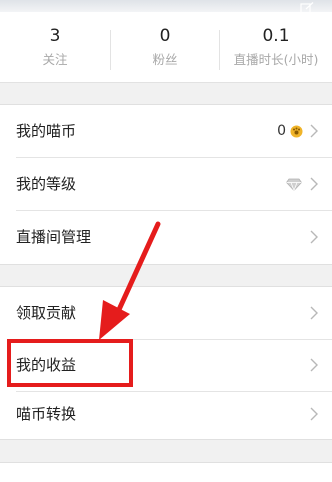 This screenshot has width=332, height=482. Describe the element at coordinates (70, 363) in the screenshot. I see `highlight-box` at that location.